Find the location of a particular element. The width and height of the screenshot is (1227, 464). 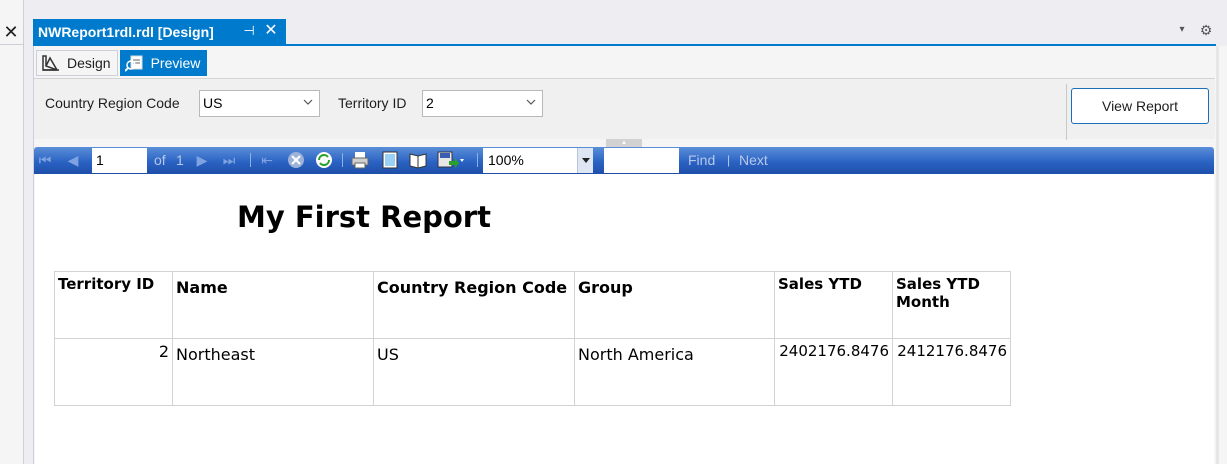

column-header: Name is located at coordinates (273, 305).